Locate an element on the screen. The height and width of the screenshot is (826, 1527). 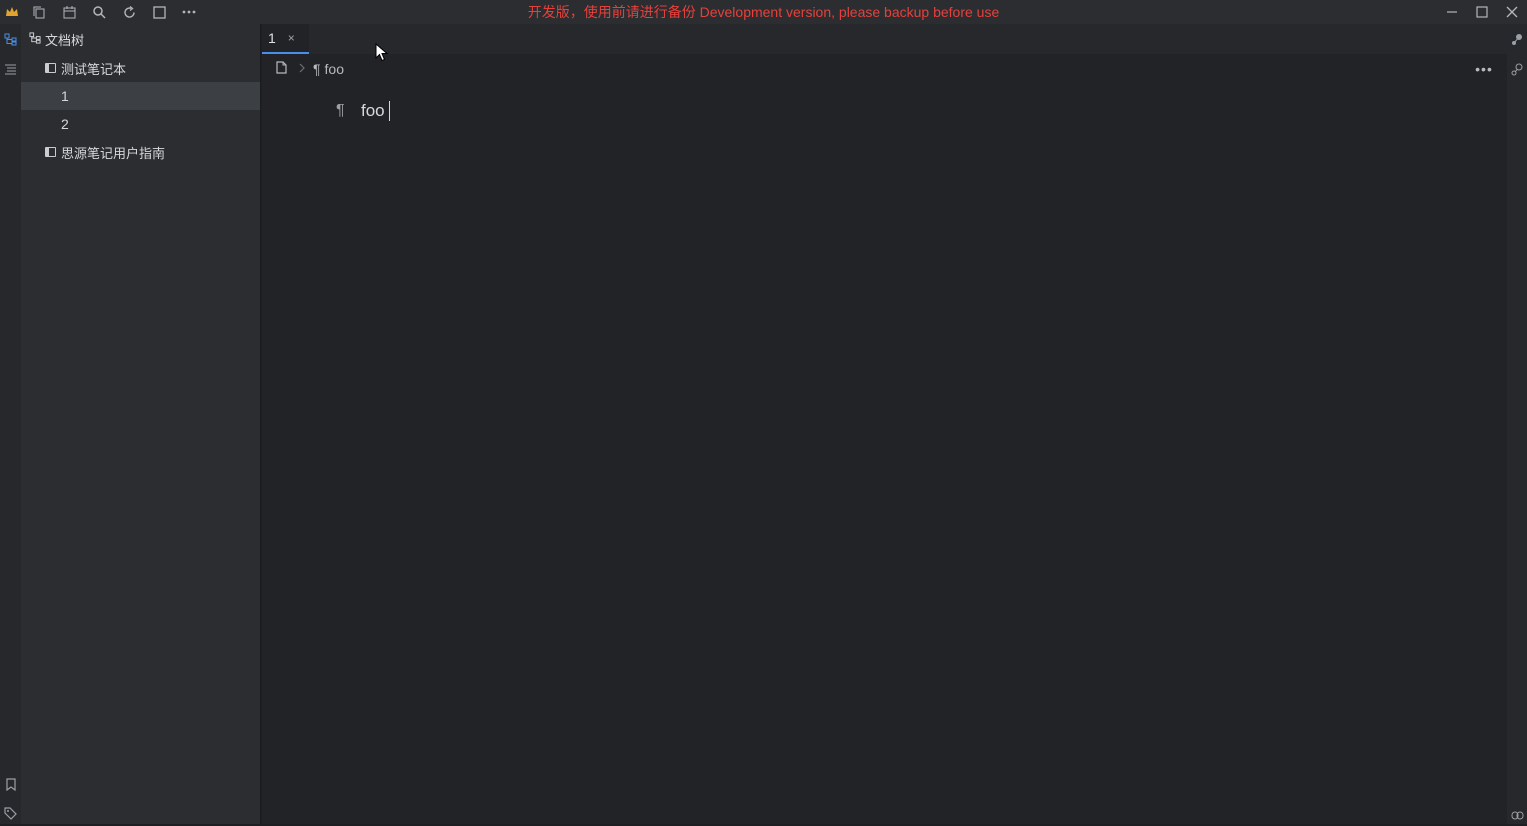
text-caret is located at coordinates (389, 111).